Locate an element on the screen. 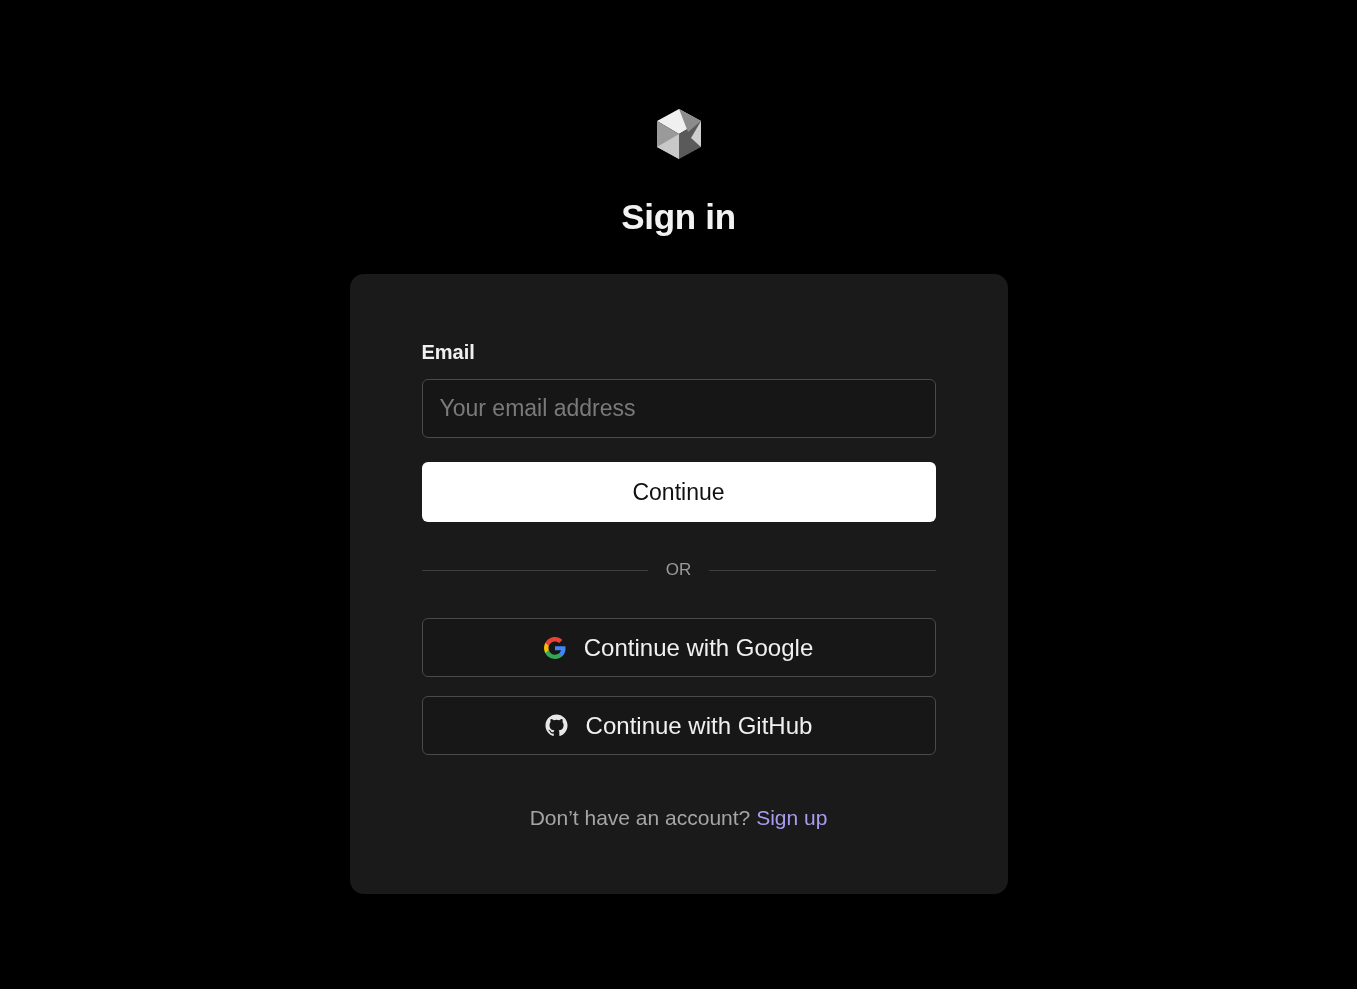 The height and width of the screenshot is (989, 1357). sign-up-link: Sign up is located at coordinates (792, 817).